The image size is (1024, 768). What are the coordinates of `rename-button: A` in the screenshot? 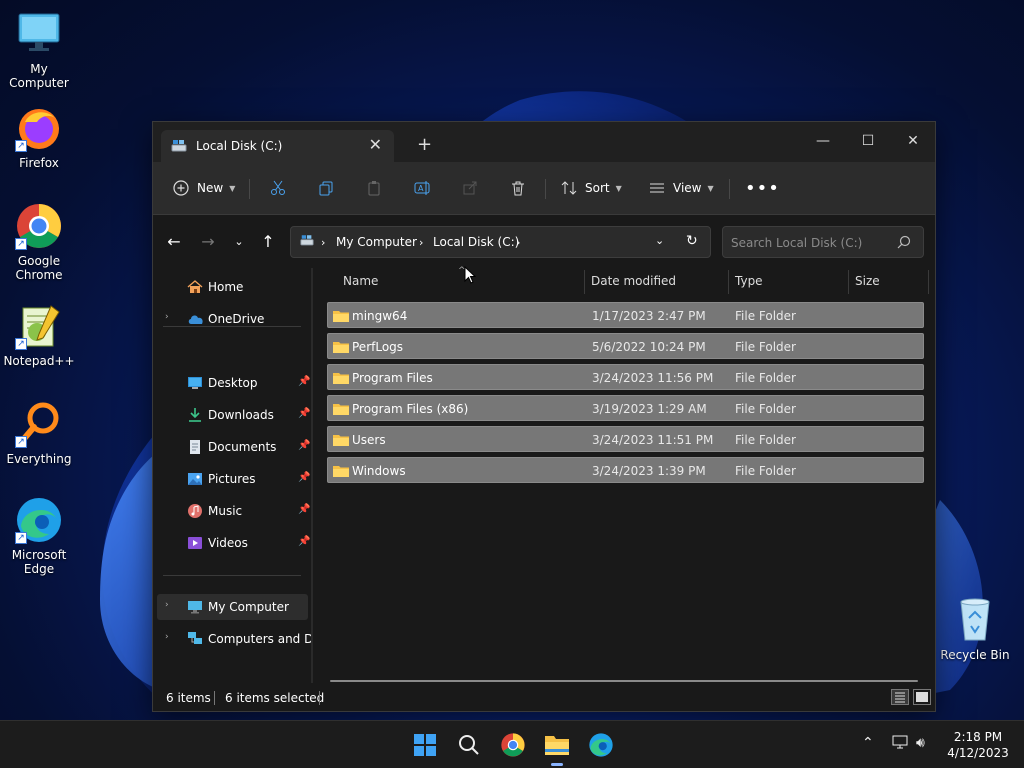 It's located at (423, 188).